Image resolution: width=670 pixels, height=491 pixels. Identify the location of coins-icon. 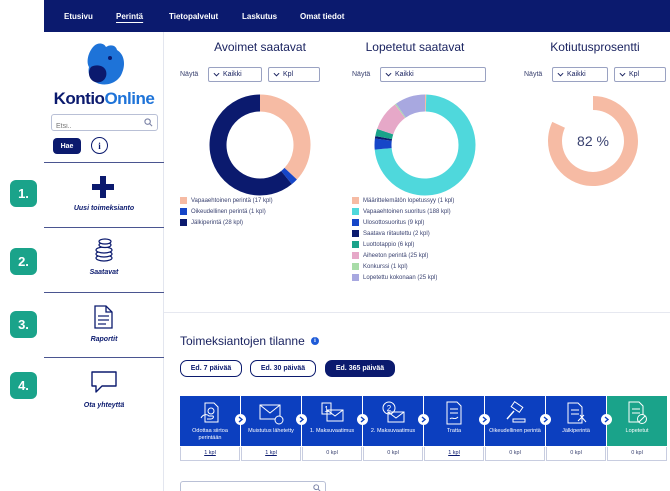
(104, 250).